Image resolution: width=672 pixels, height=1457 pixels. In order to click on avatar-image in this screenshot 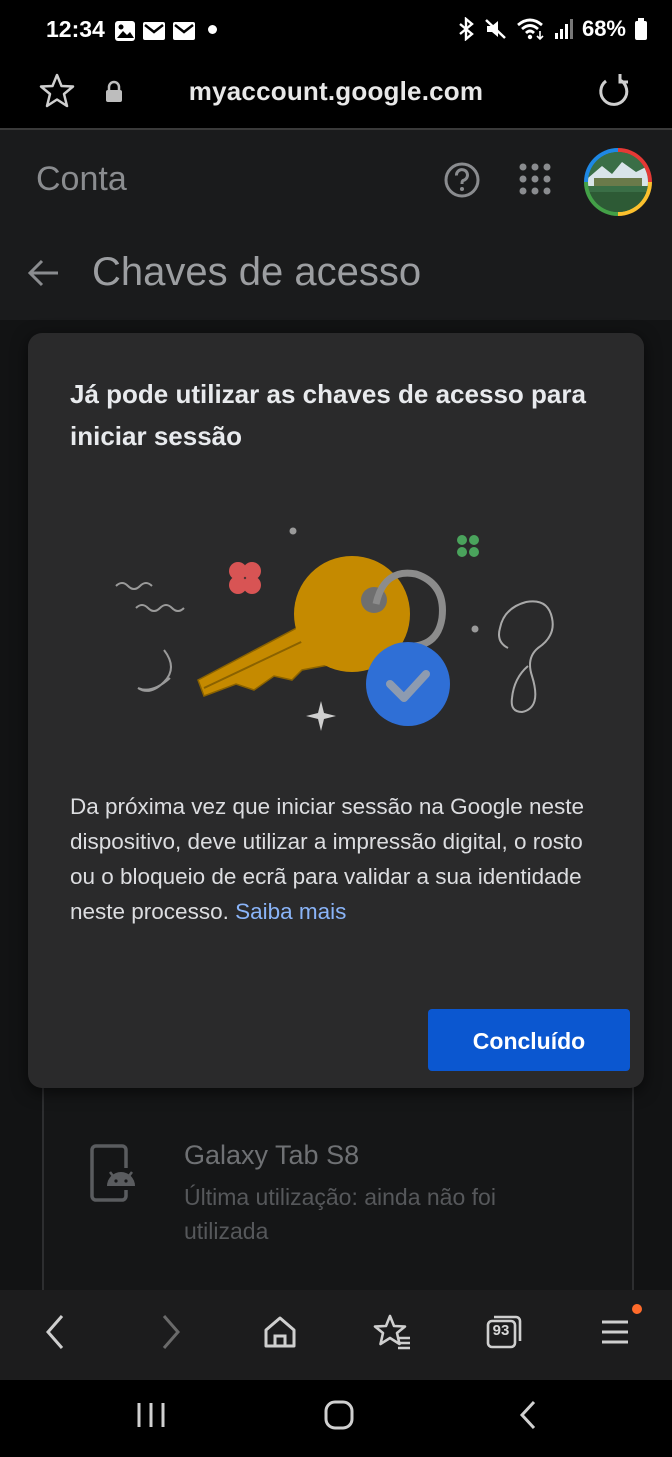, I will do `click(618, 182)`.